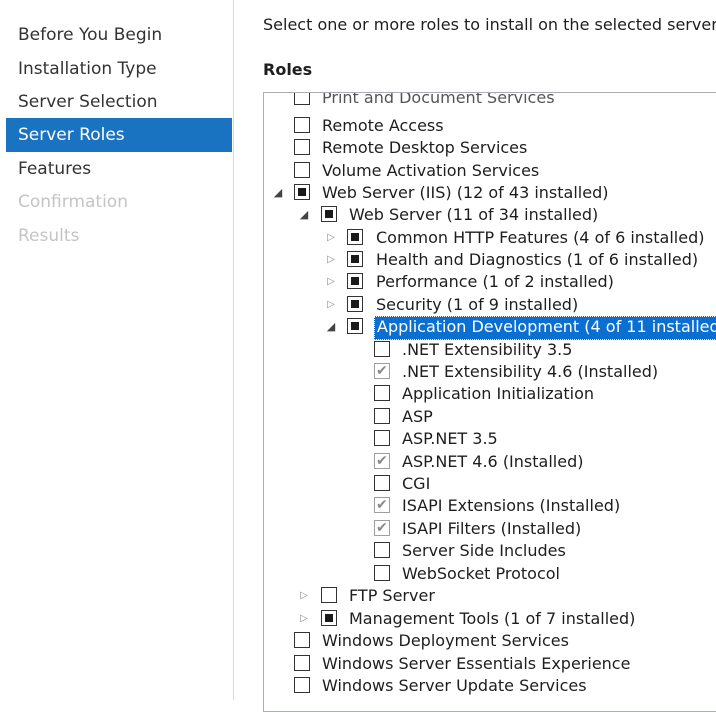 The width and height of the screenshot is (716, 712). What do you see at coordinates (465, 192) in the screenshot?
I see `item-label: Web Server (IIS) (12 of 43 installed)` at bounding box center [465, 192].